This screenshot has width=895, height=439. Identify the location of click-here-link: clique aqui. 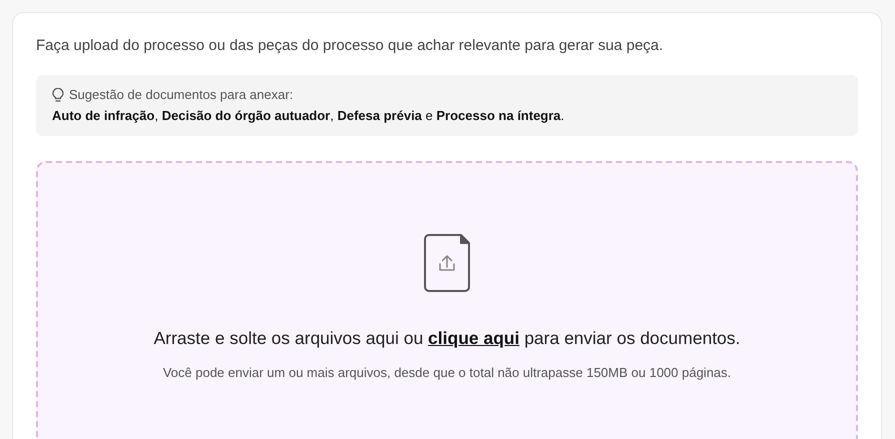
(474, 338).